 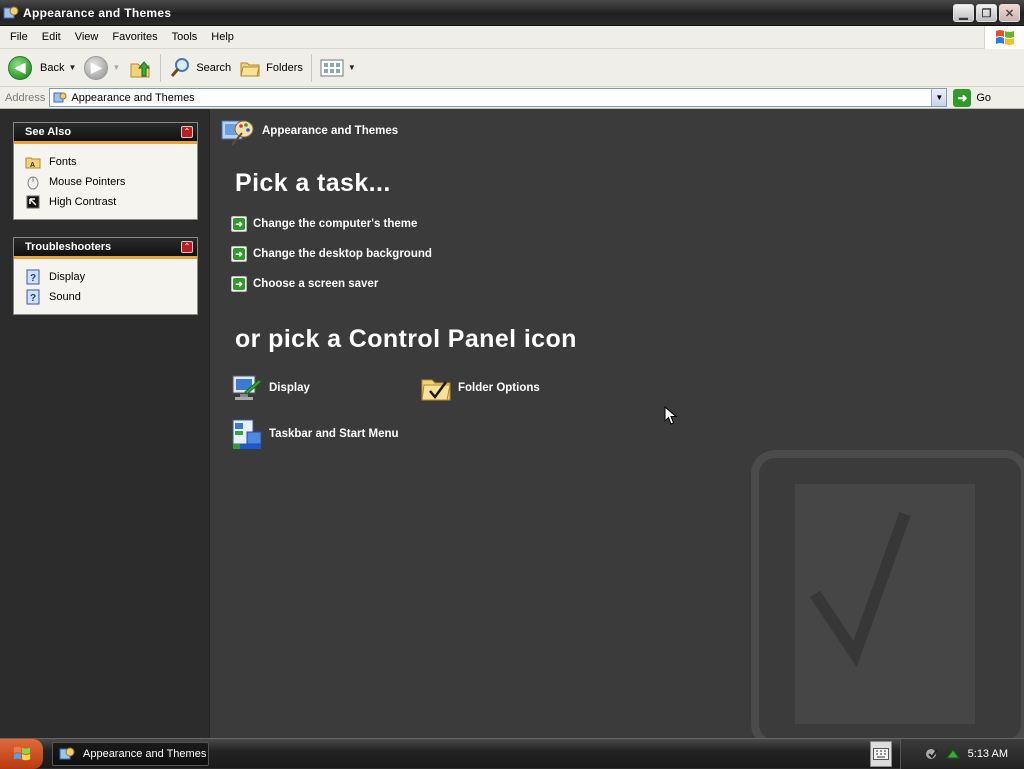 I want to click on start-button, so click(x=21, y=754).